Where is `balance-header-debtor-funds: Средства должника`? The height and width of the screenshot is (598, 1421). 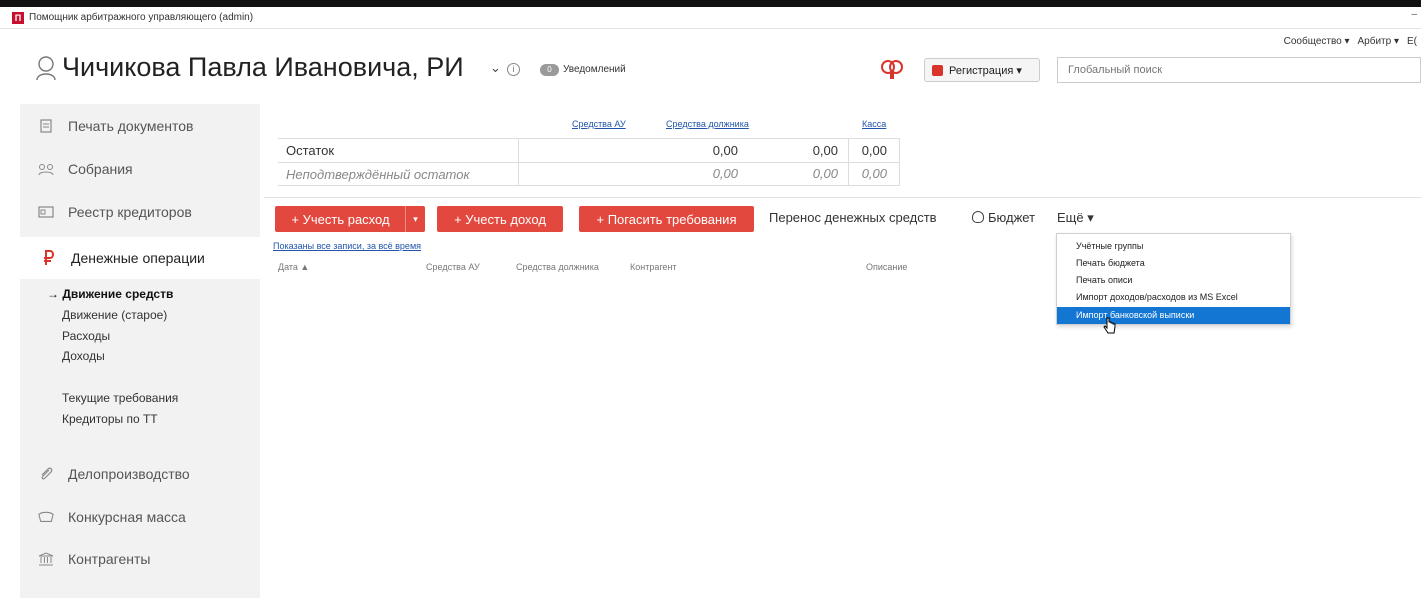
balance-header-debtor-funds: Средства должника is located at coordinates (707, 124).